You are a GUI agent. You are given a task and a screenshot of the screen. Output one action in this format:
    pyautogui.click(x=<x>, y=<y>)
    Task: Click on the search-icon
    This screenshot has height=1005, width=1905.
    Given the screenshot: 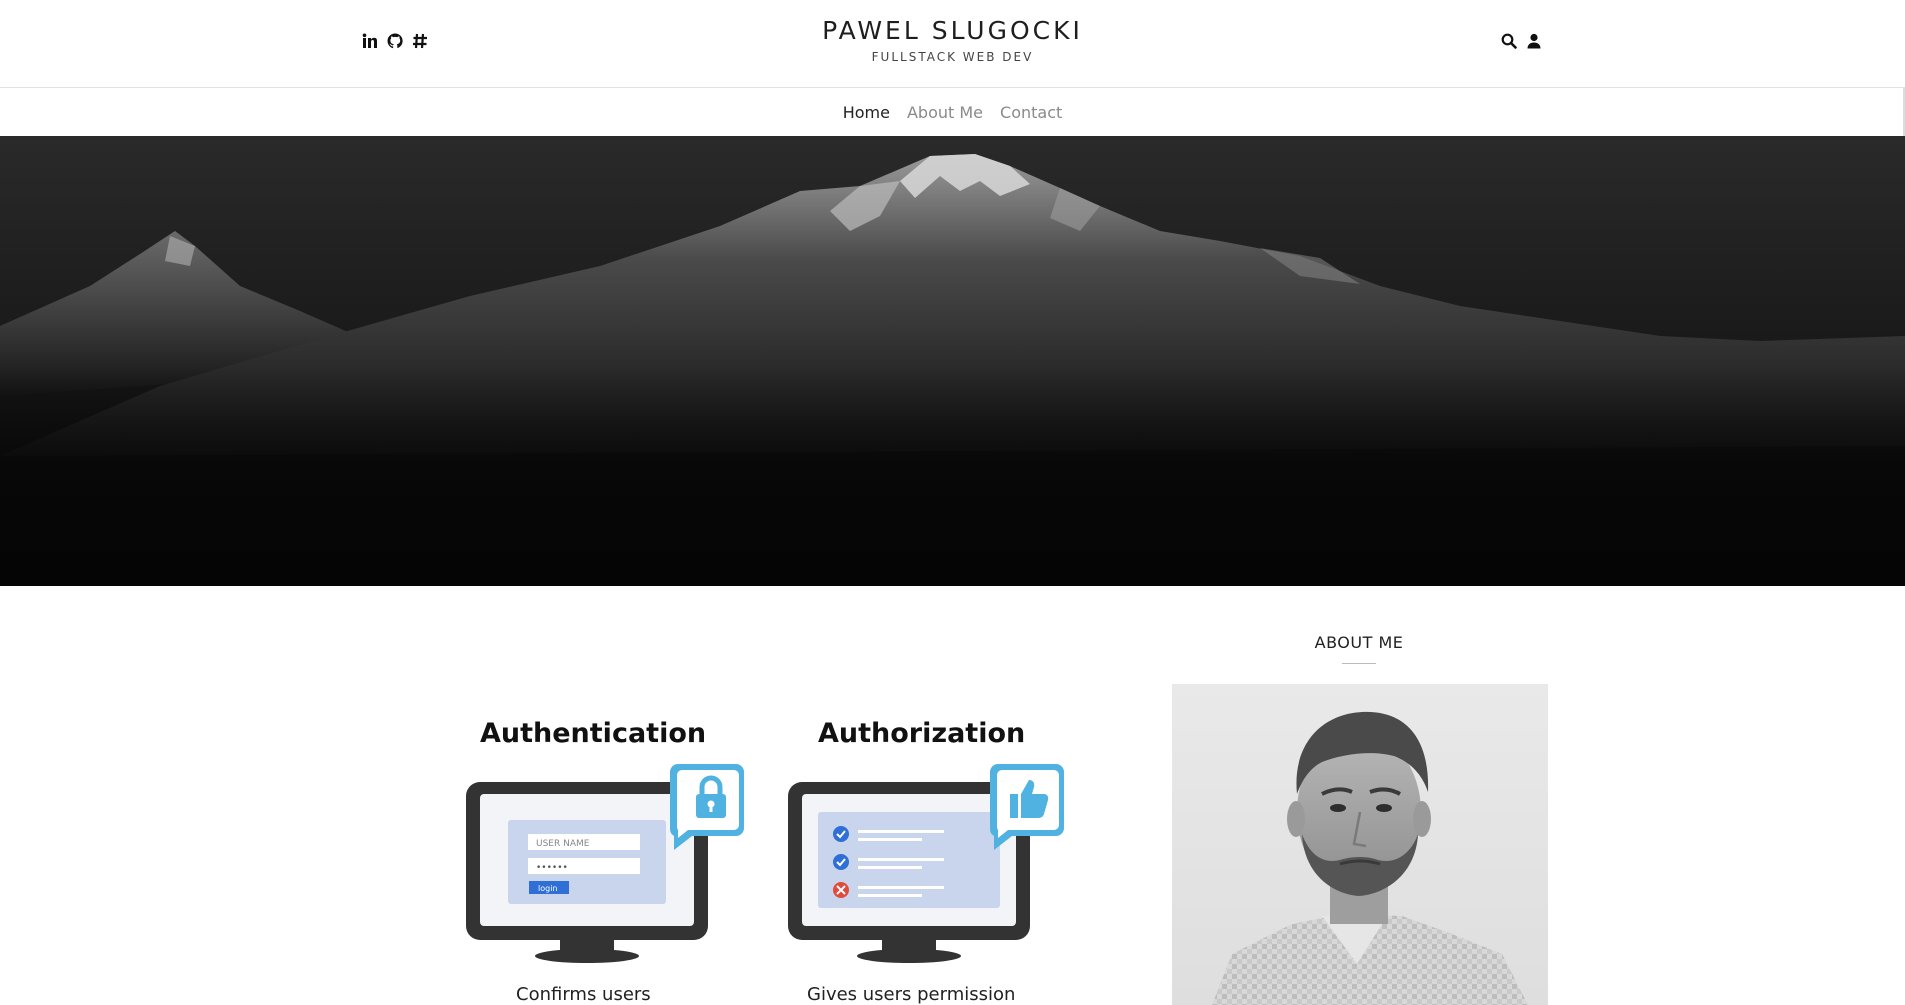 What is the action you would take?
    pyautogui.click(x=1508, y=41)
    